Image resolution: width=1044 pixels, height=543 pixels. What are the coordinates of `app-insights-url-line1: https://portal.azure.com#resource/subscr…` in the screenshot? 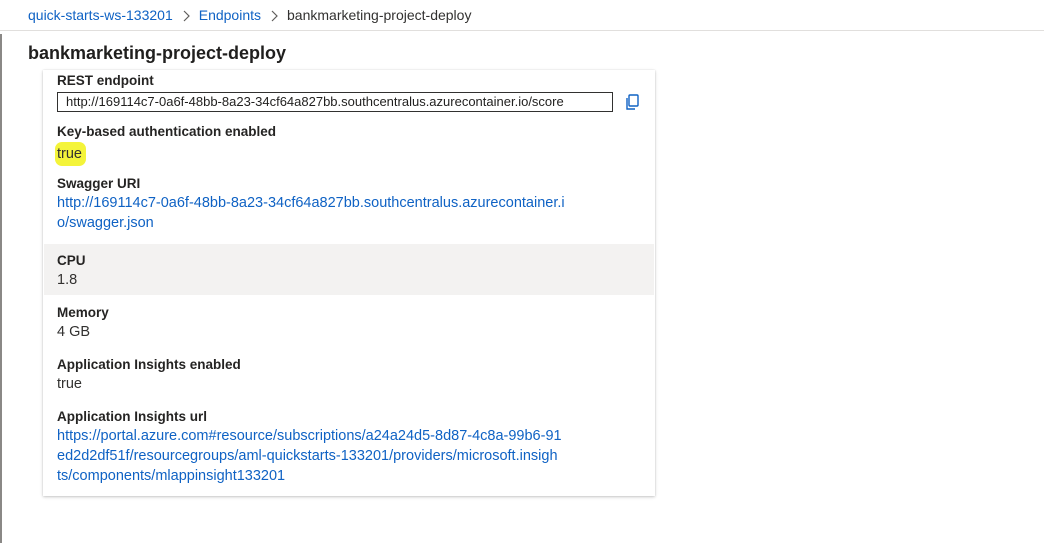 It's located at (309, 436).